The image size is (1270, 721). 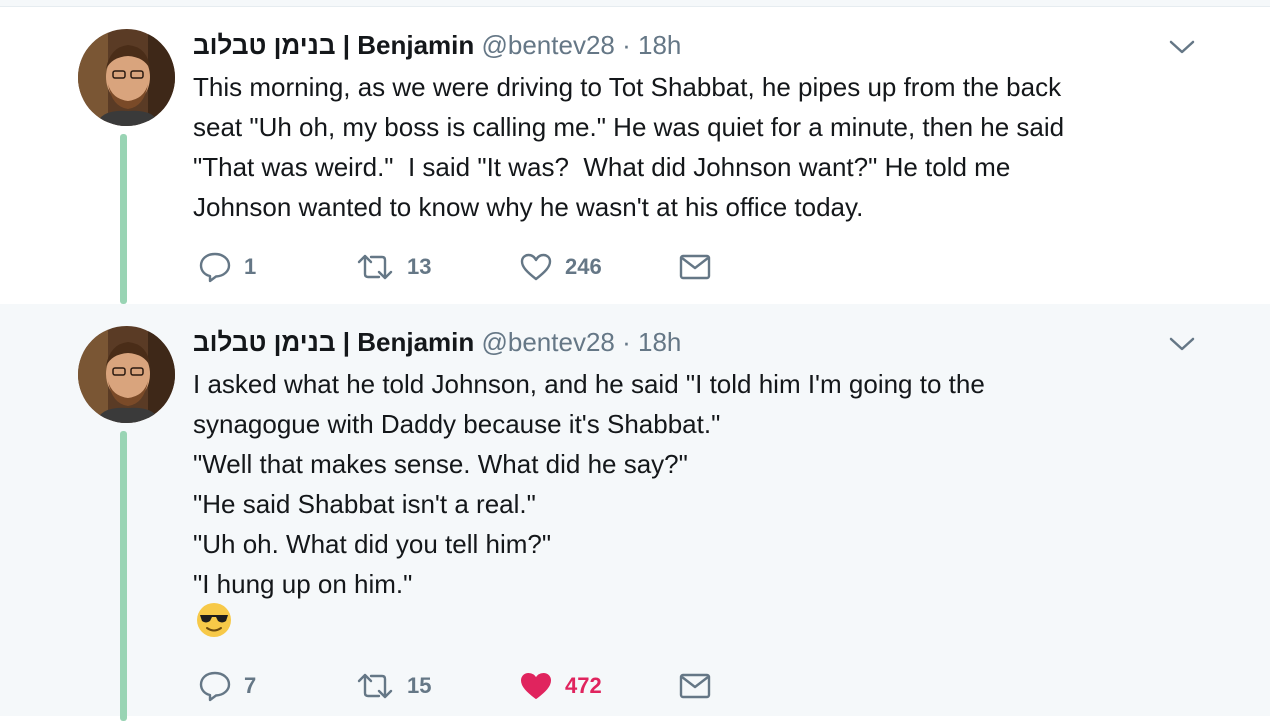 What do you see at coordinates (583, 685) in the screenshot?
I see `like-count: 472` at bounding box center [583, 685].